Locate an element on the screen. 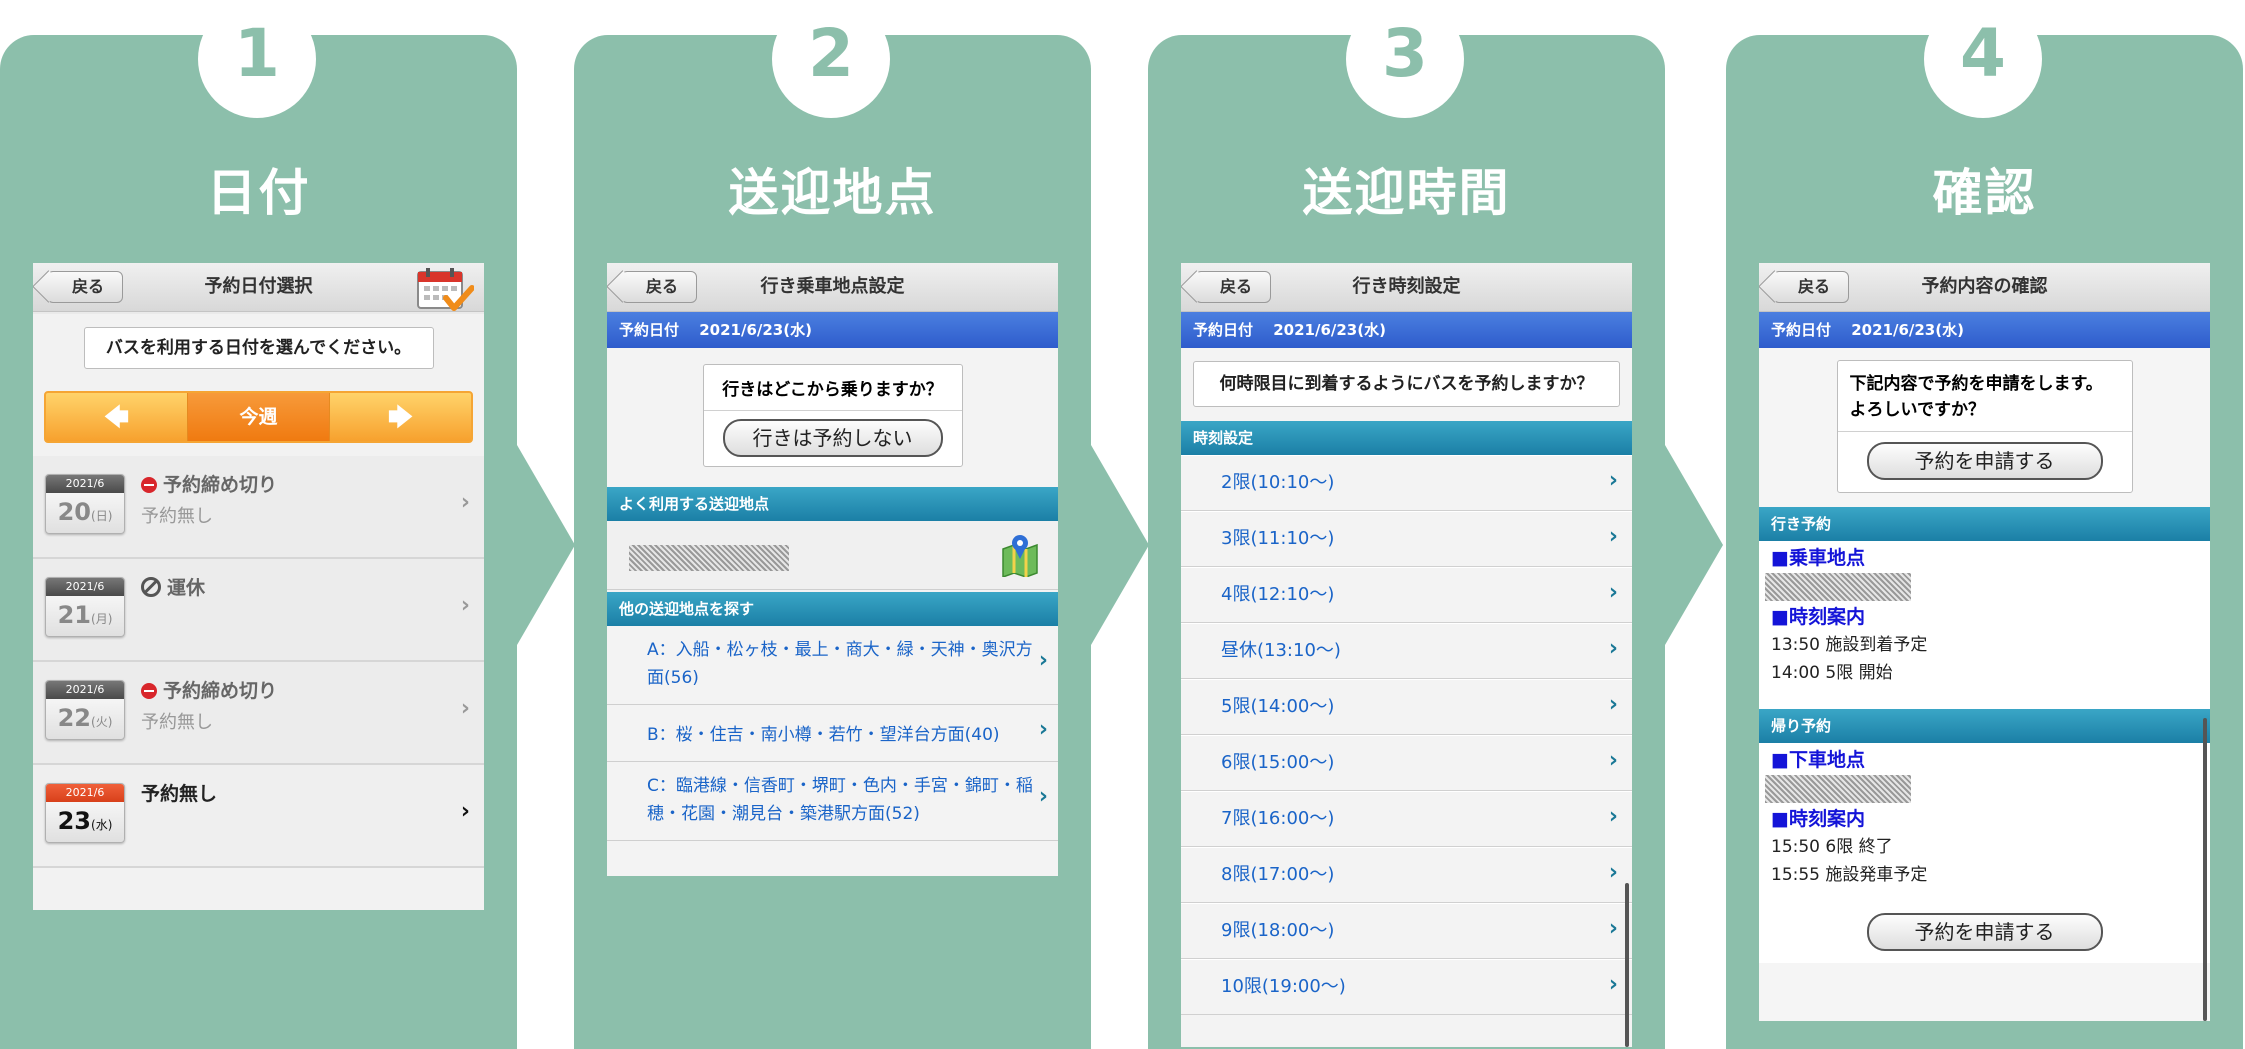 This screenshot has height=1049, width=2245. day-status: 運休 is located at coordinates (173, 586).